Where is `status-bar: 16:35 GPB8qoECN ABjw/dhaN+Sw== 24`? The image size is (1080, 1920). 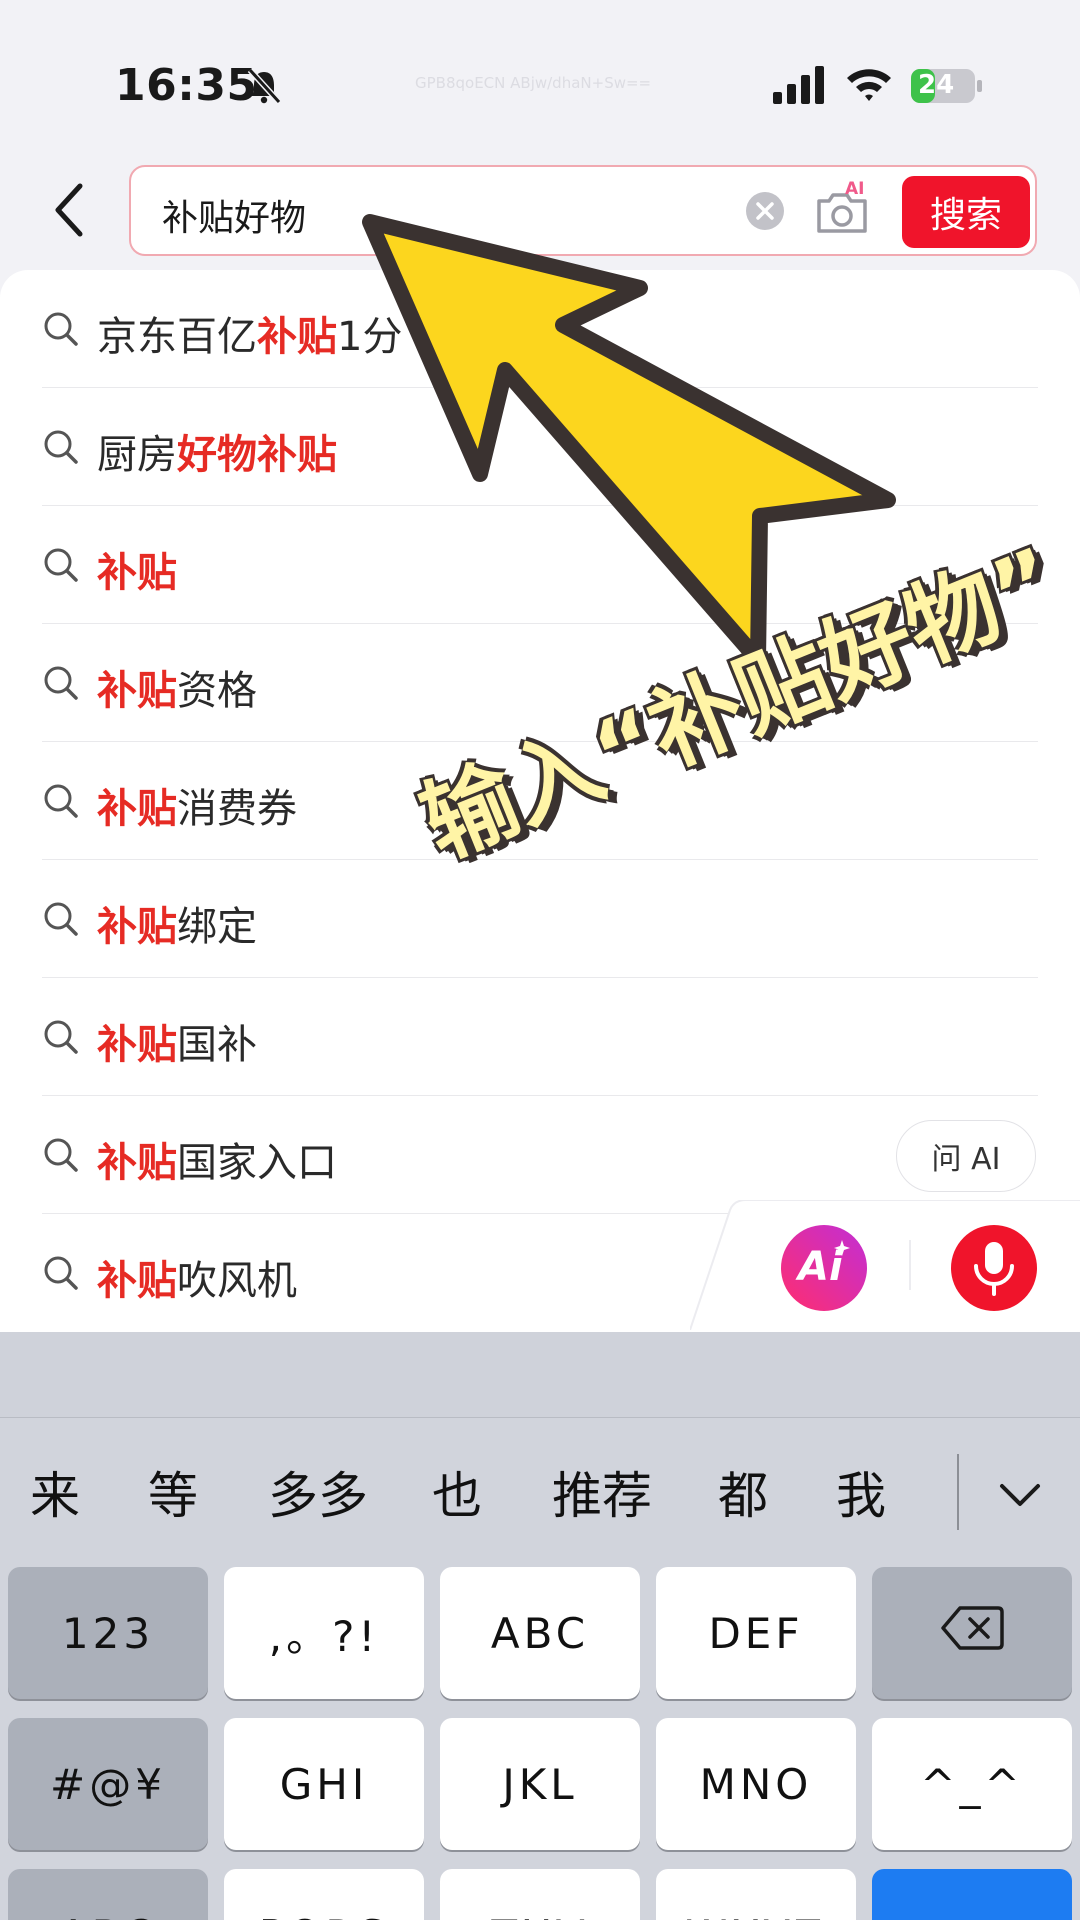
status-bar: 16:35 GPB8qoECN ABjw/dhaN+Sw== 24 is located at coordinates (540, 80).